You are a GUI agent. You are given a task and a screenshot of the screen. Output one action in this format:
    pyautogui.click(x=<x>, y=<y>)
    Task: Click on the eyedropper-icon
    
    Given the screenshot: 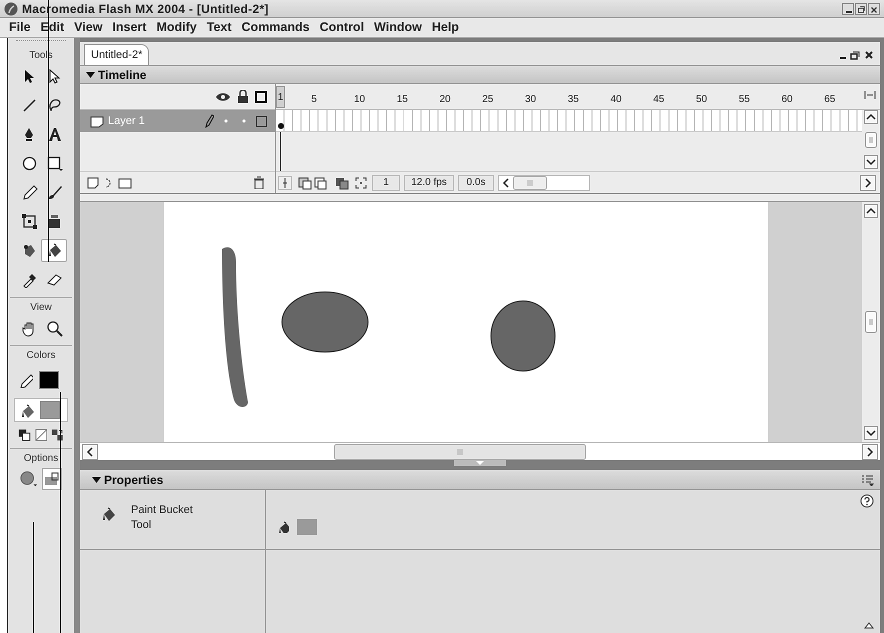 What is the action you would take?
    pyautogui.click(x=29, y=279)
    